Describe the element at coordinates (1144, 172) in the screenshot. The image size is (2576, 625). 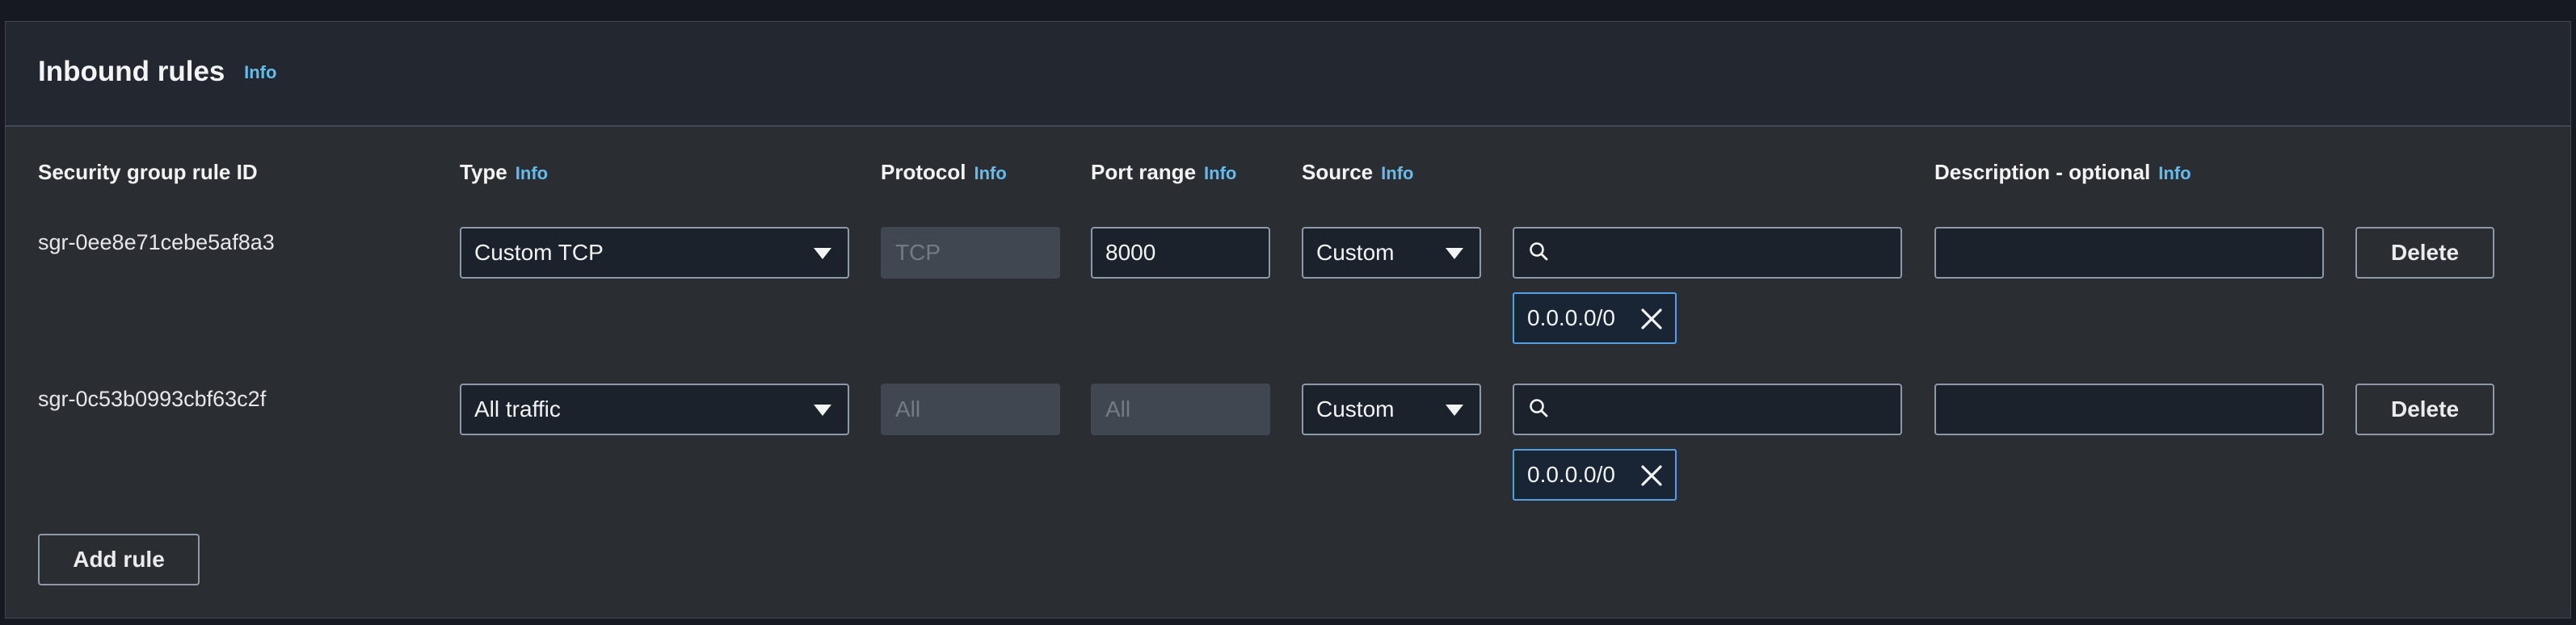
I see `col-header-port-range-label: Port range` at that location.